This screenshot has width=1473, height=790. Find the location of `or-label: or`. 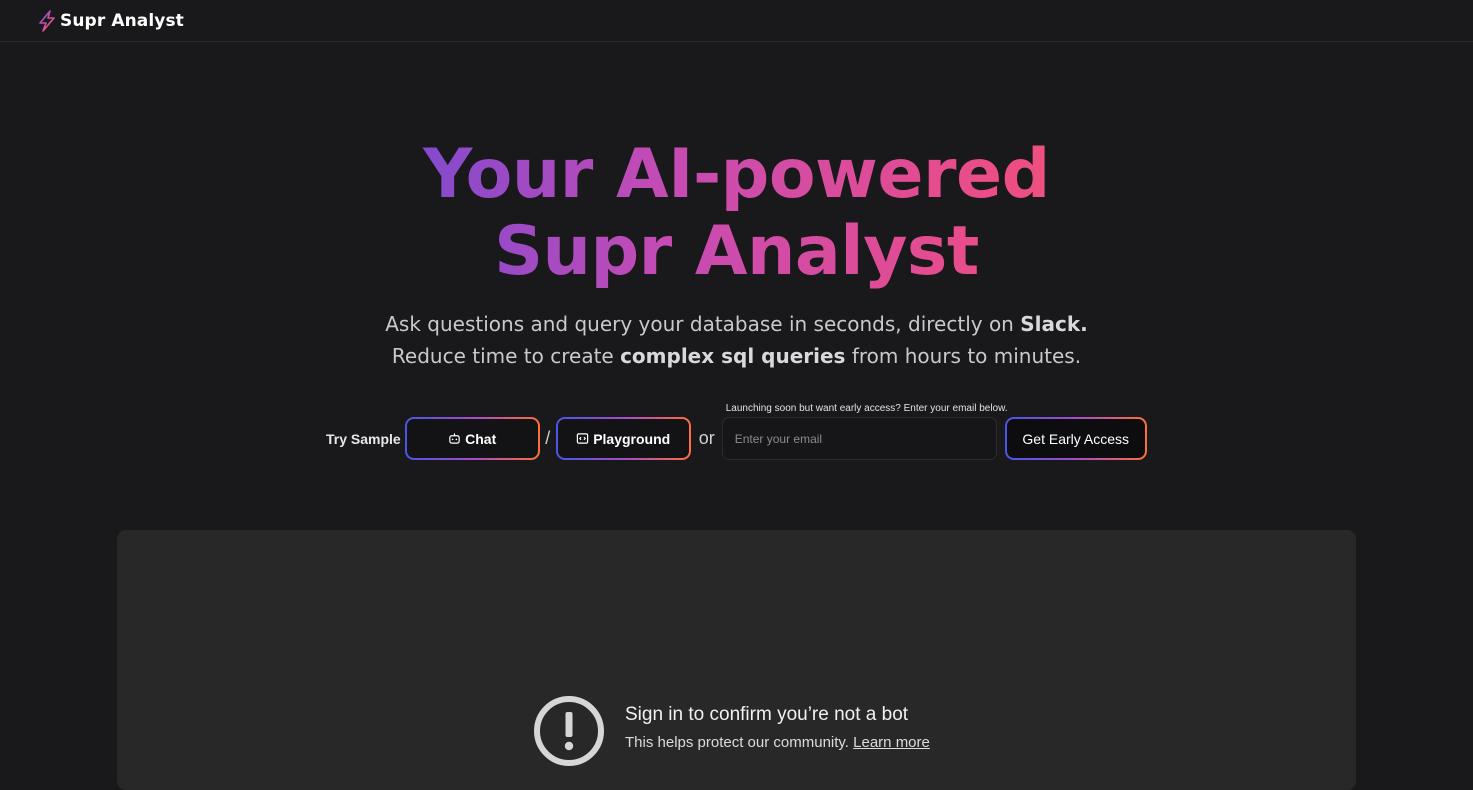

or-label: or is located at coordinates (706, 438).